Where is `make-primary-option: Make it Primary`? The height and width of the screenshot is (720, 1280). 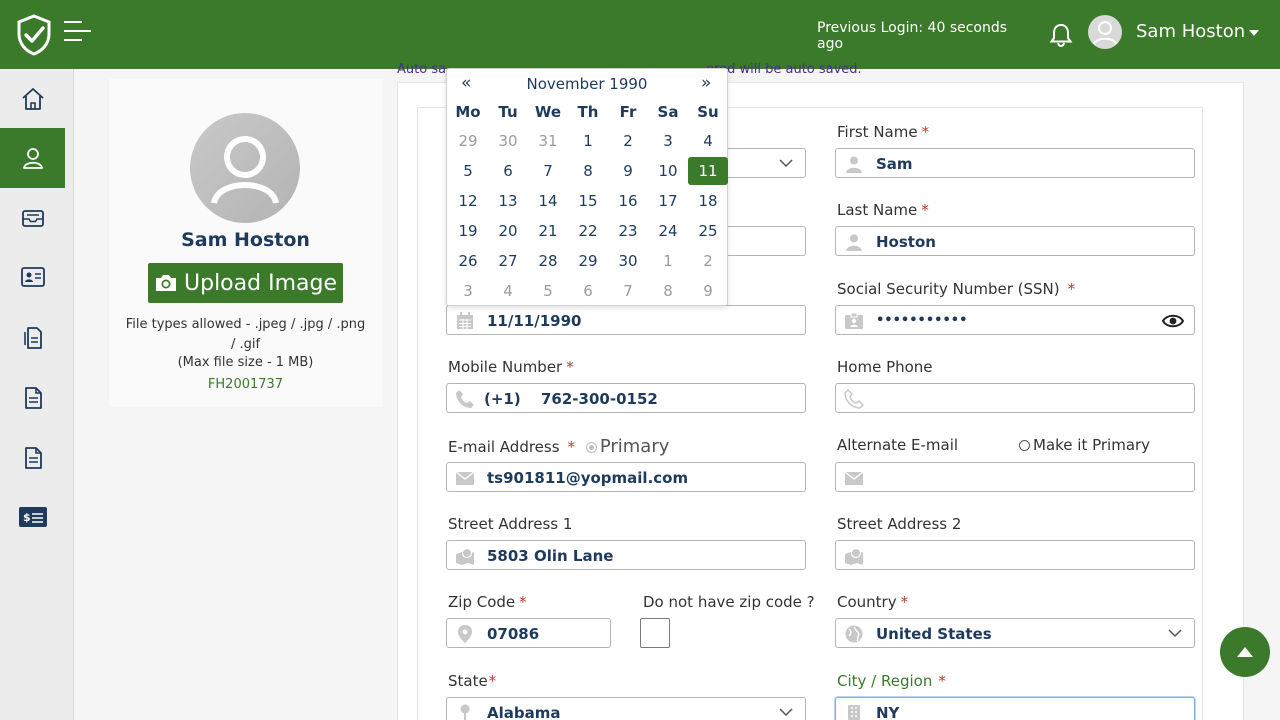
make-primary-option: Make it Primary is located at coordinates (1084, 445).